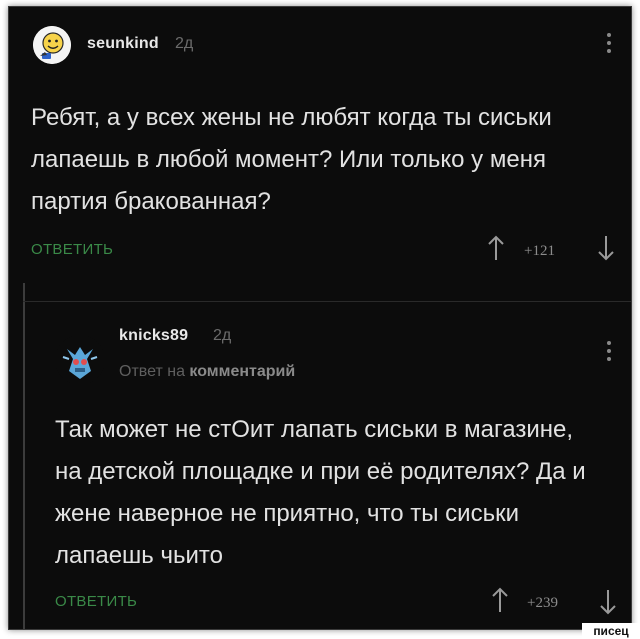 This screenshot has height=639, width=640. What do you see at coordinates (153, 336) in the screenshot?
I see `reply-username: knicks89` at bounding box center [153, 336].